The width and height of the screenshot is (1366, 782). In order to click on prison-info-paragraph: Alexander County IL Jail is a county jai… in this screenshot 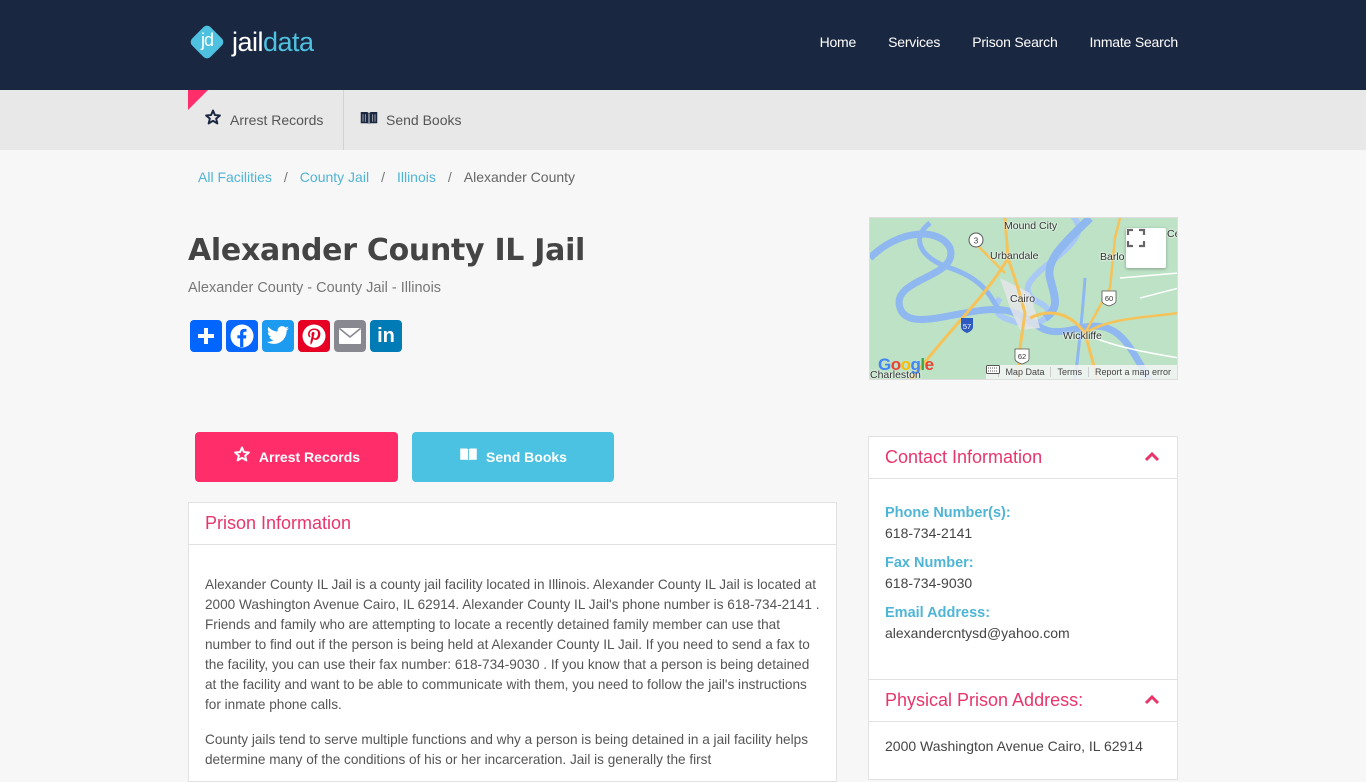, I will do `click(512, 644)`.